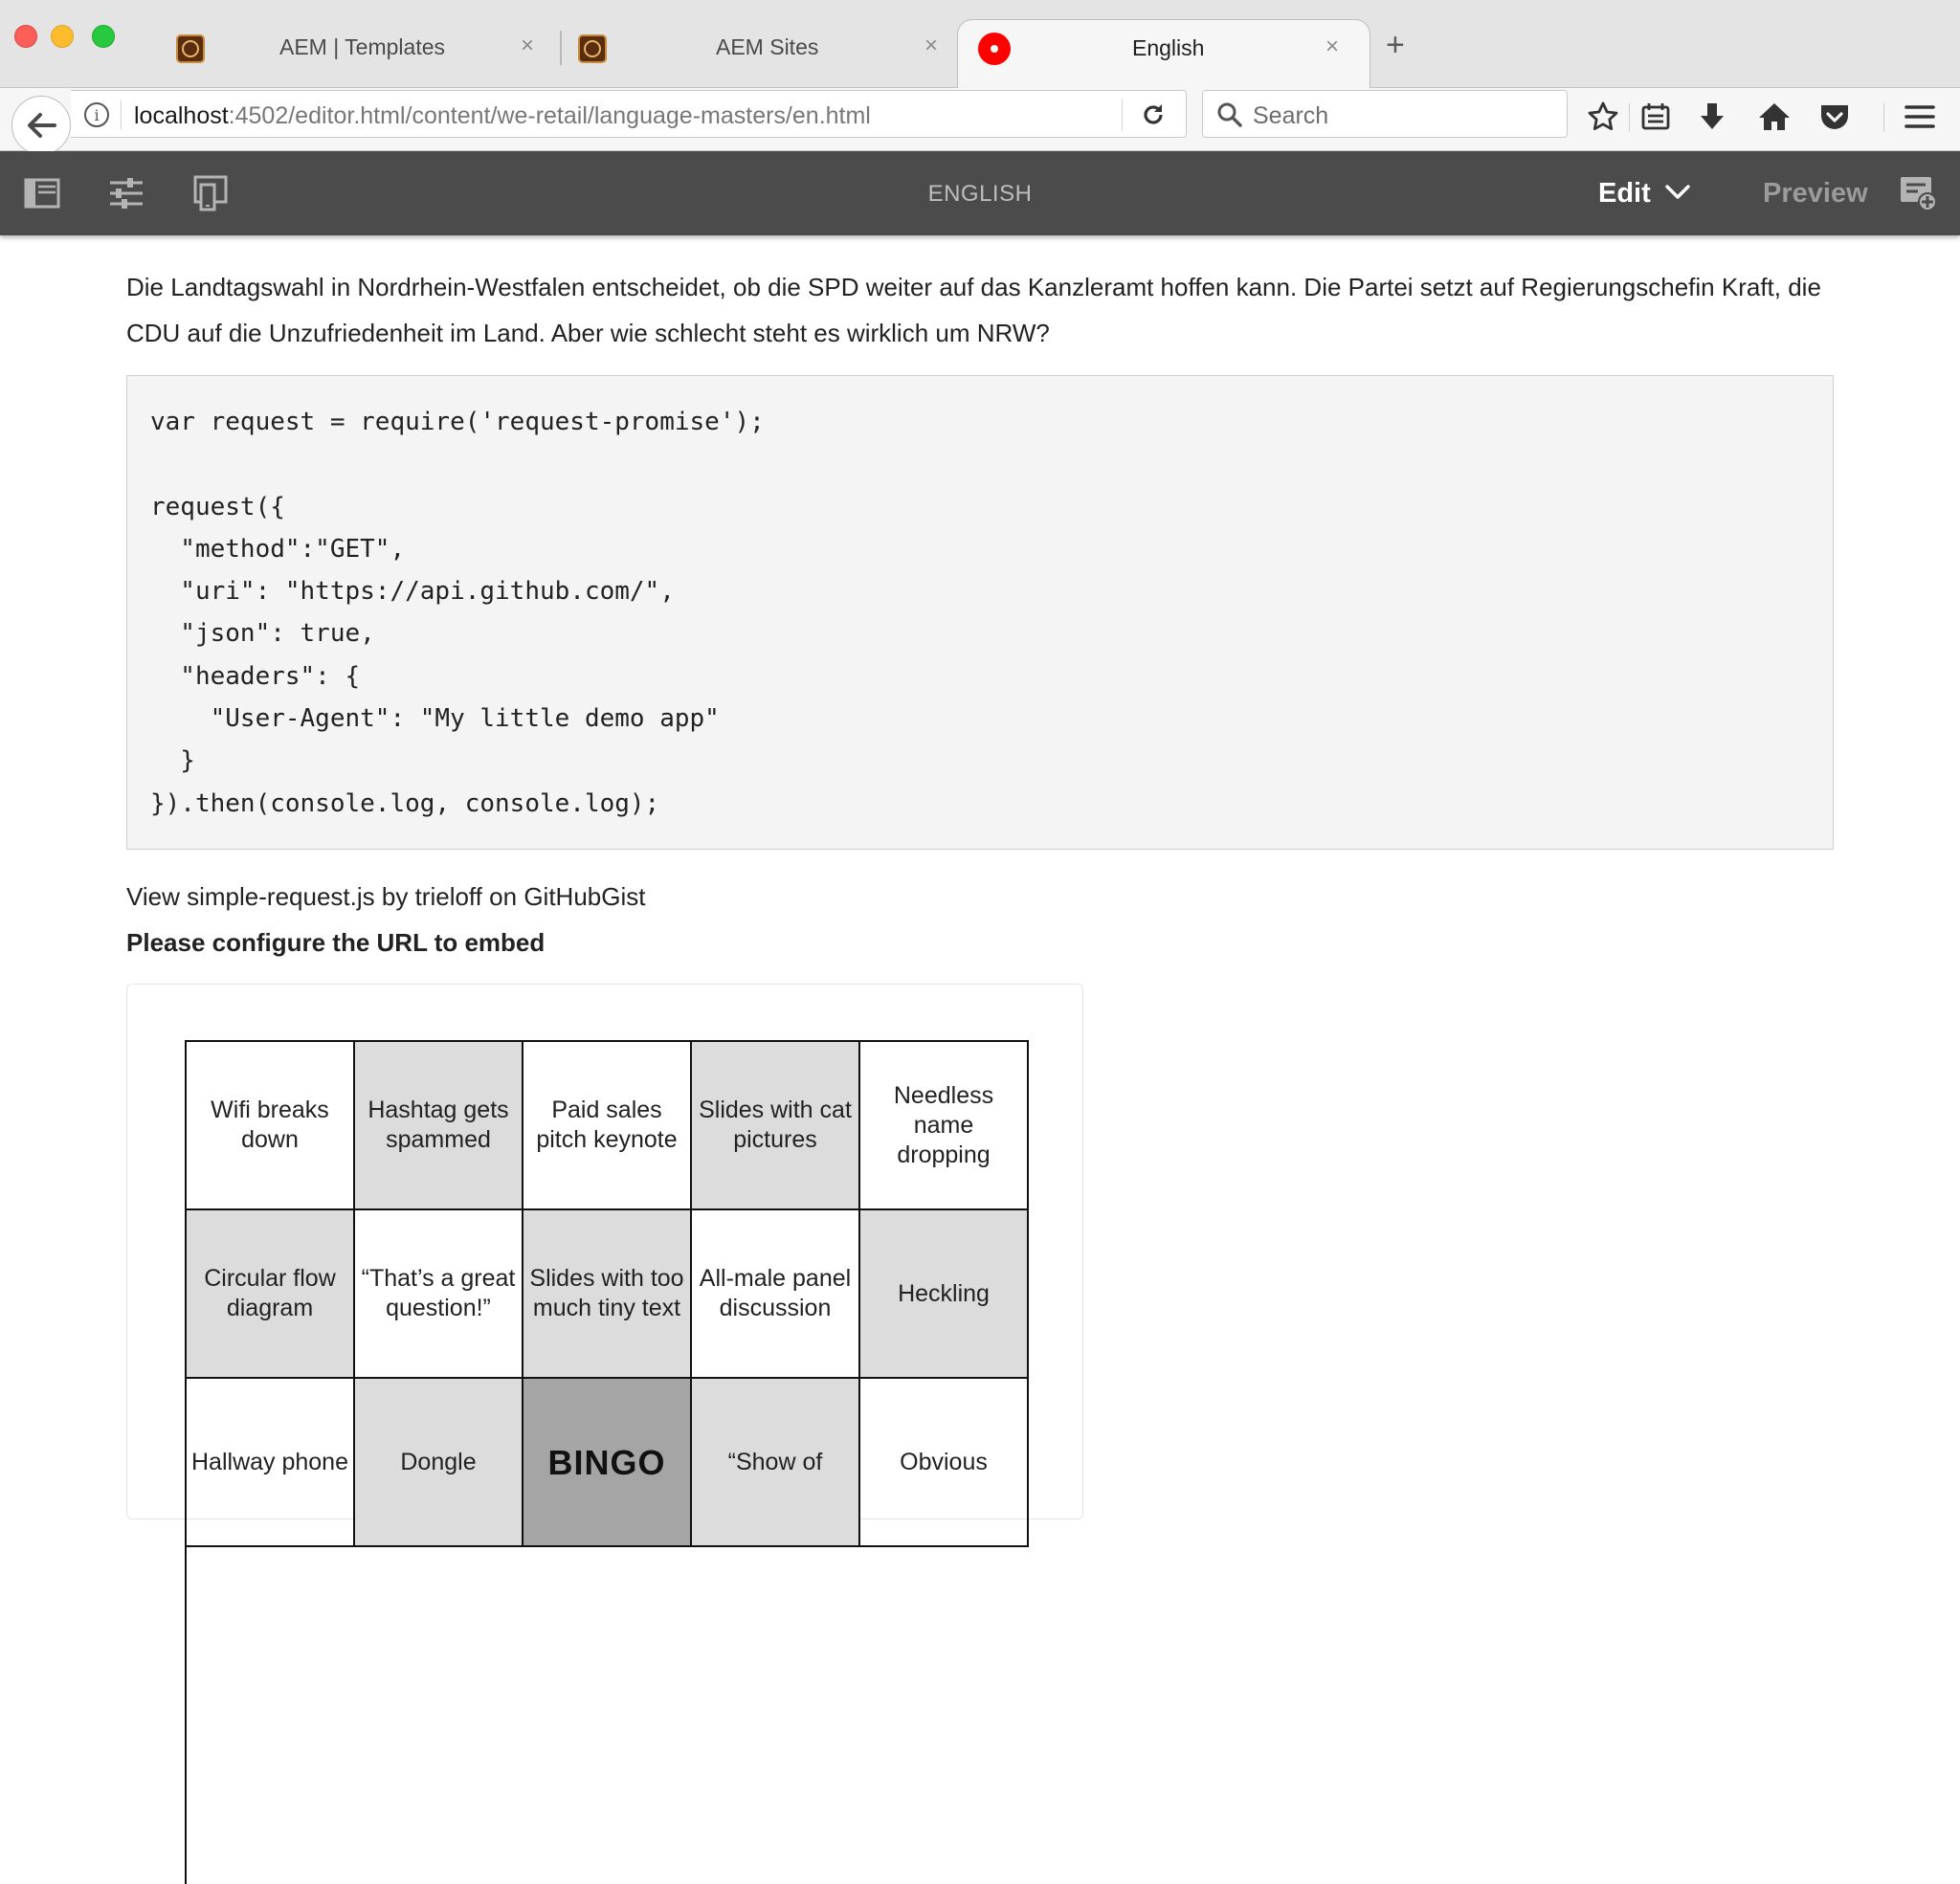  I want to click on home-icon, so click(1775, 116).